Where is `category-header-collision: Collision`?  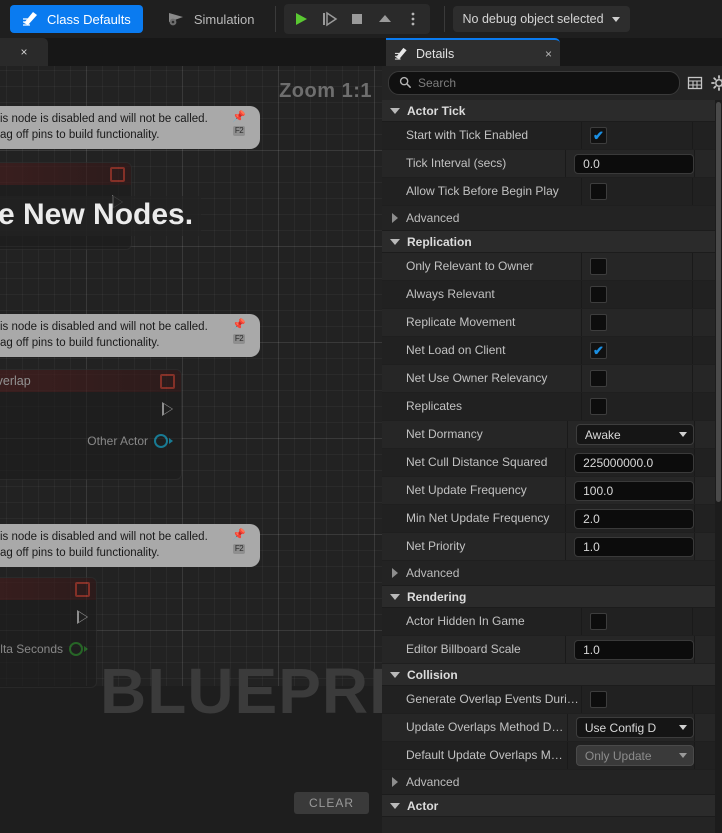 category-header-collision: Collision is located at coordinates (549, 675).